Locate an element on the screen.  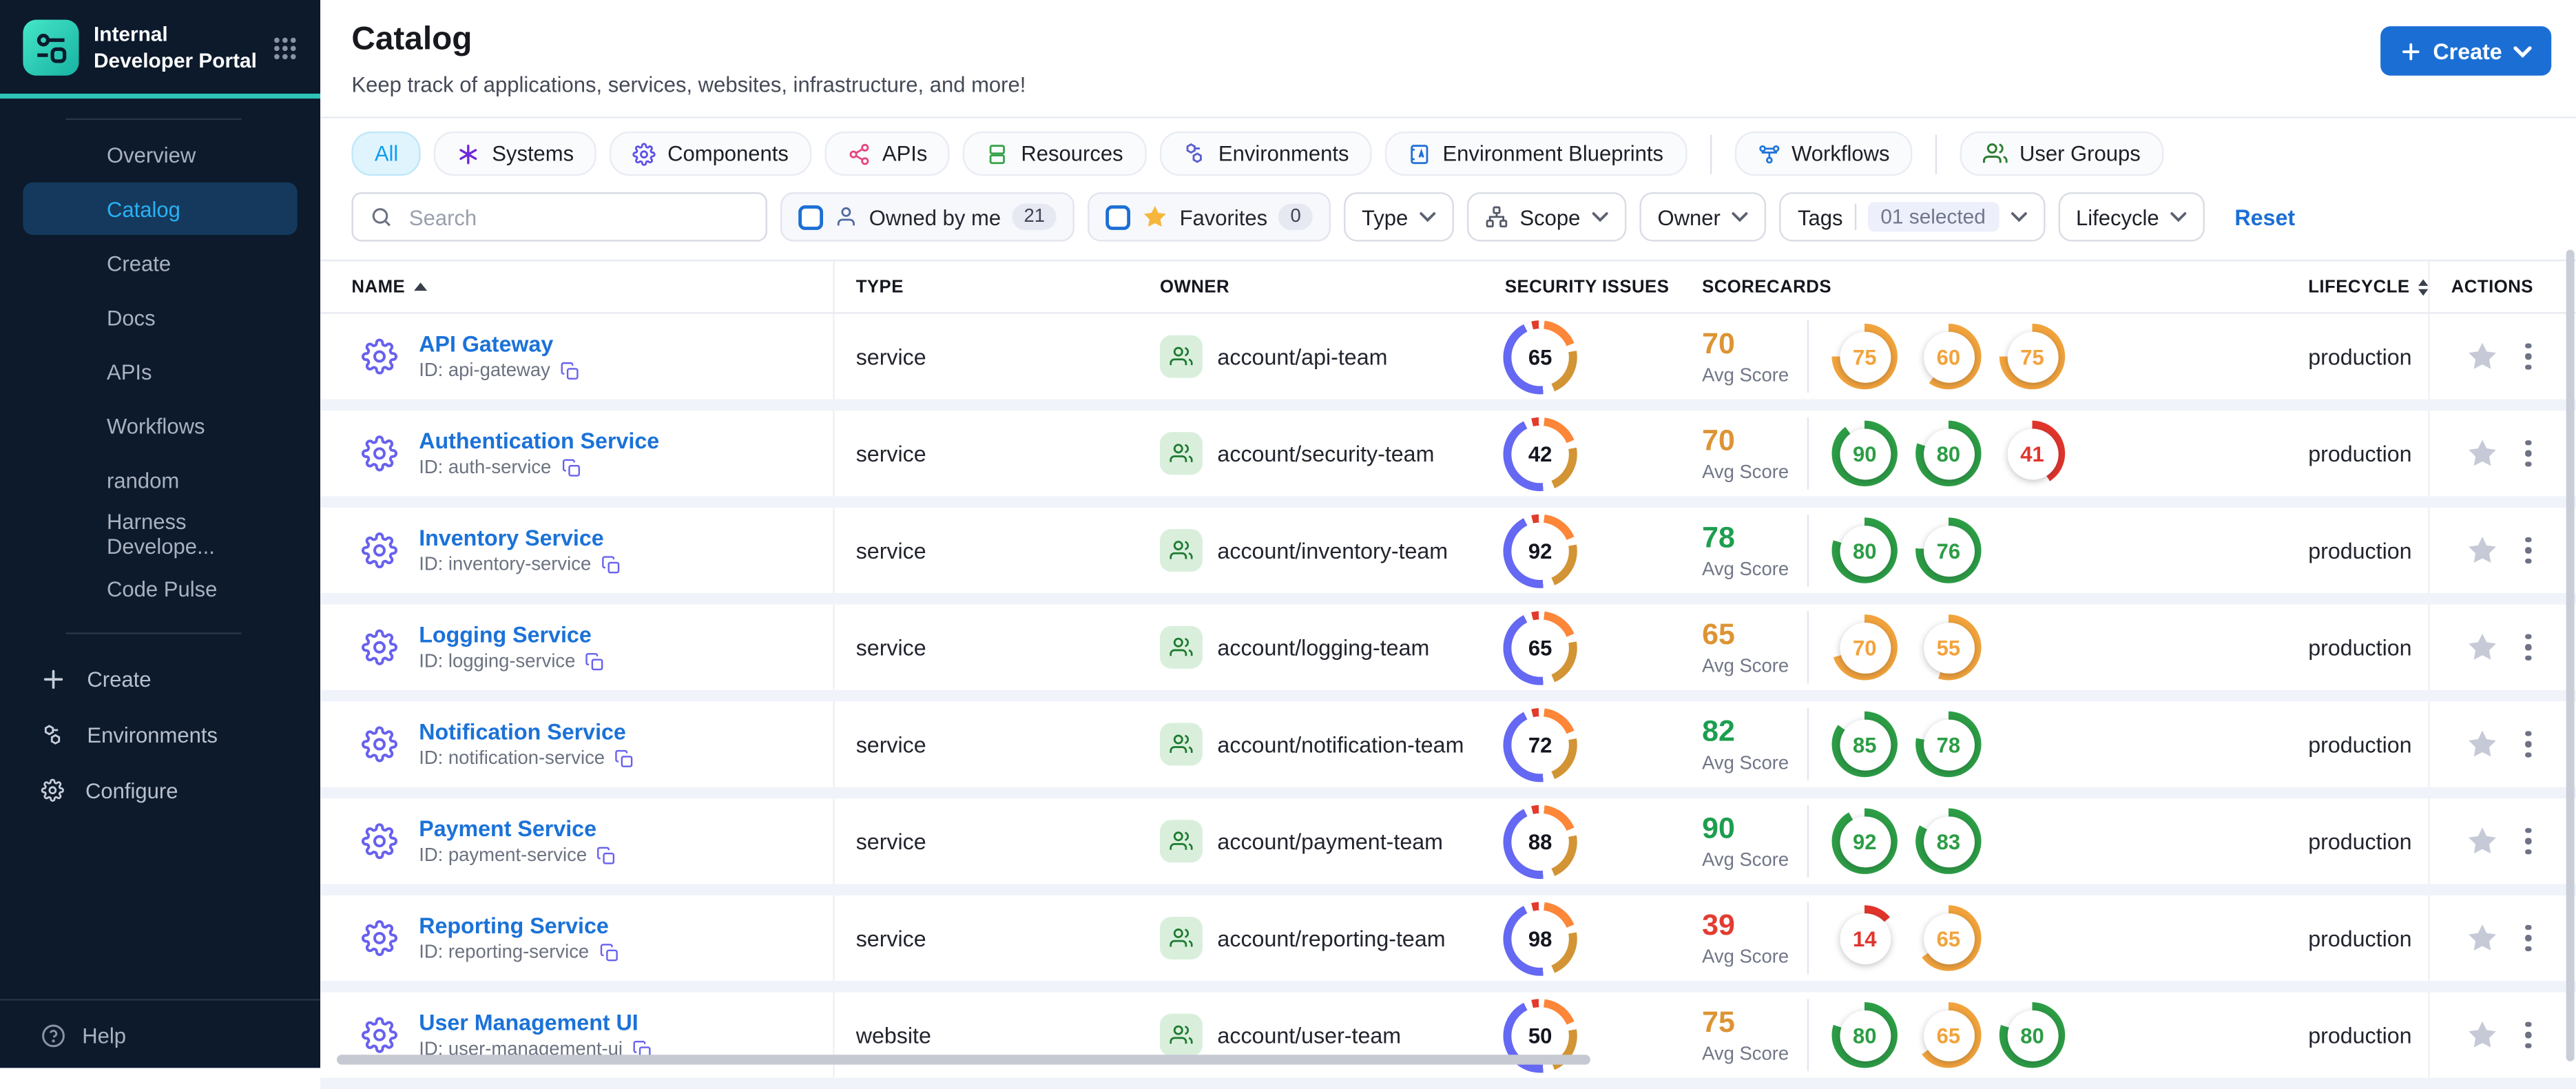
tags-dropdown: Tags 01 selected is located at coordinates (1912, 217).